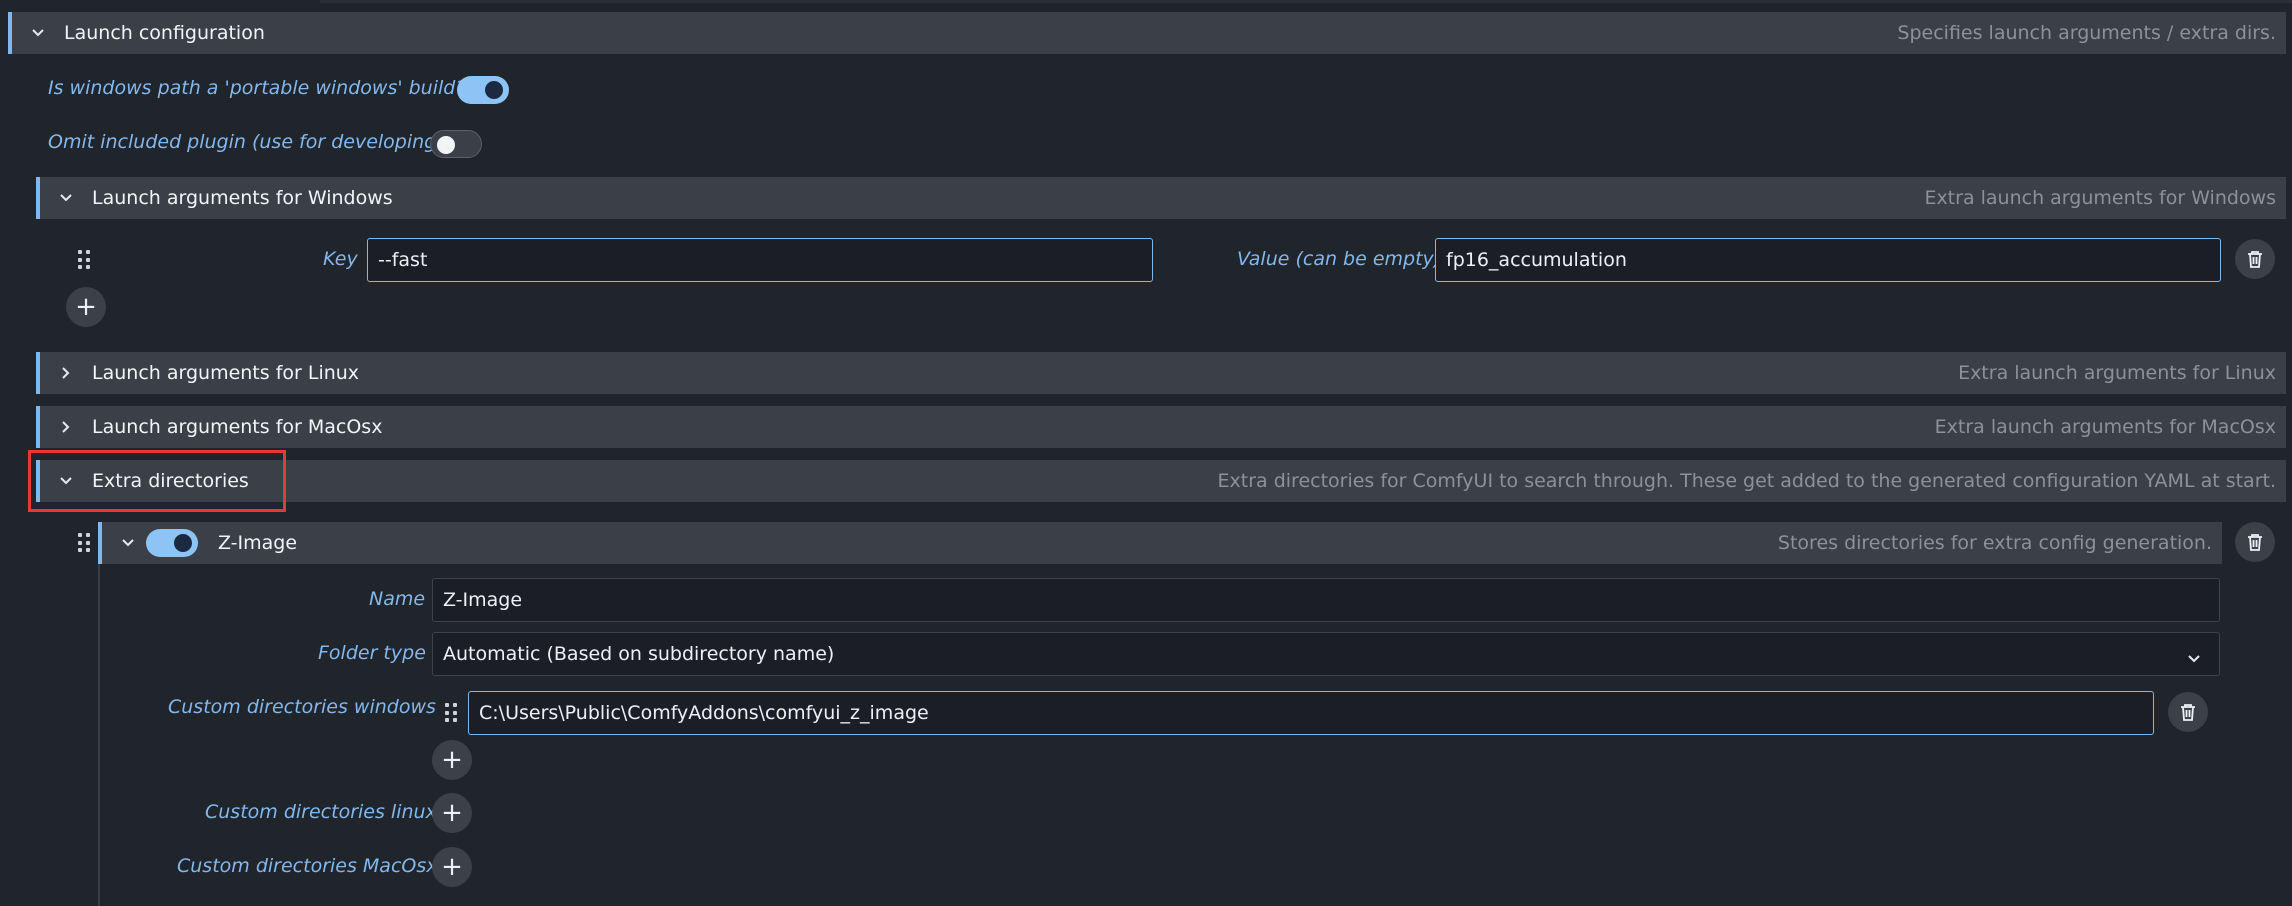  What do you see at coordinates (639, 654) in the screenshot?
I see `folder-type-value: Automatic (Based on subdirectory name)` at bounding box center [639, 654].